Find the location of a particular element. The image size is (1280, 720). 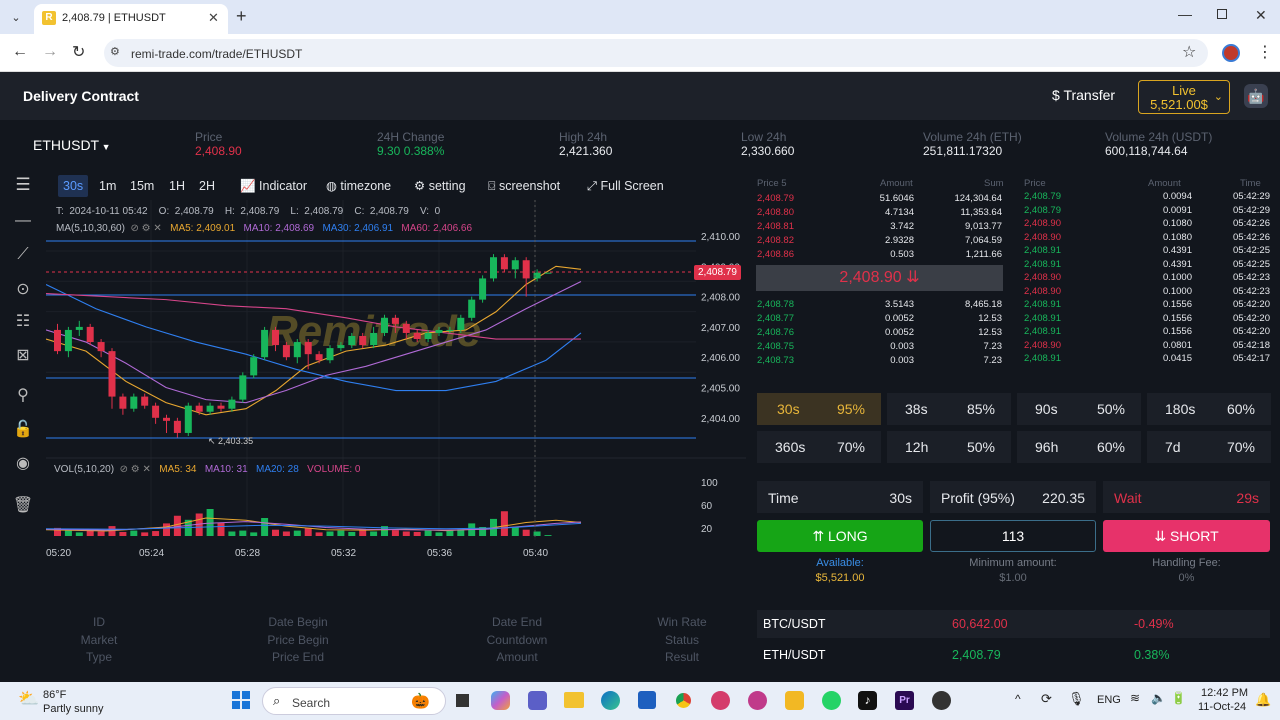

pair-row-eth: ETH/USDT 2,408.79 0.38% is located at coordinates (1013, 656).